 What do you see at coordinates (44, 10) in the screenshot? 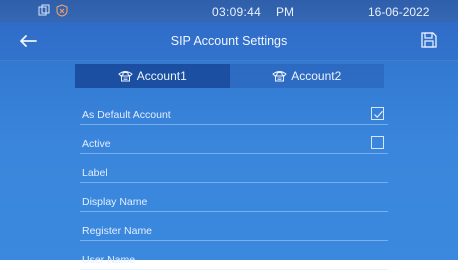
I see `copy-icon` at bounding box center [44, 10].